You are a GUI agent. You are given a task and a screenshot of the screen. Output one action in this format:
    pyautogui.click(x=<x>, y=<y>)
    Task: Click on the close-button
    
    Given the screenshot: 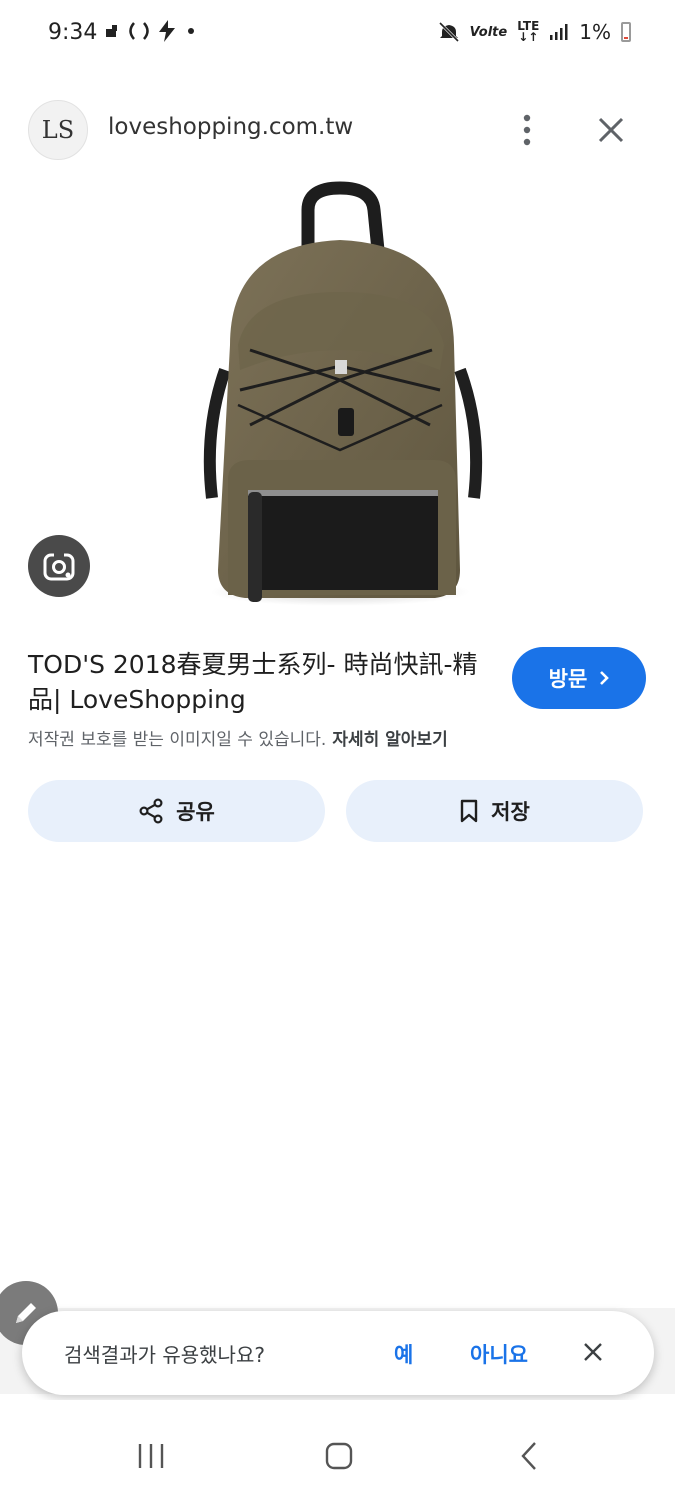 What is the action you would take?
    pyautogui.click(x=611, y=130)
    